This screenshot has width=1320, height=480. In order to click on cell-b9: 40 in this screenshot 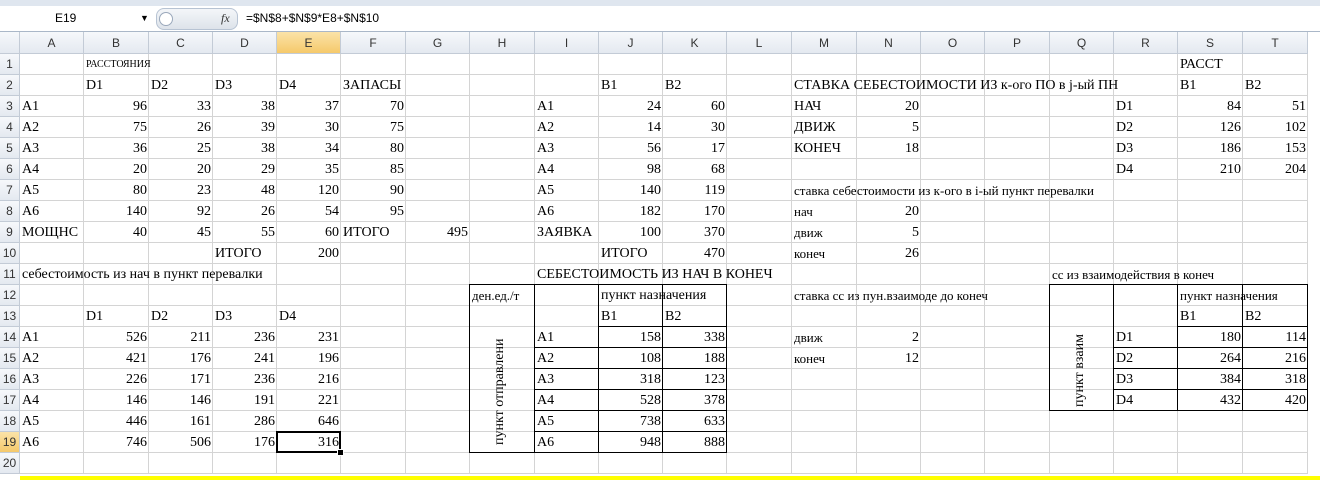, I will do `click(116, 232)`.